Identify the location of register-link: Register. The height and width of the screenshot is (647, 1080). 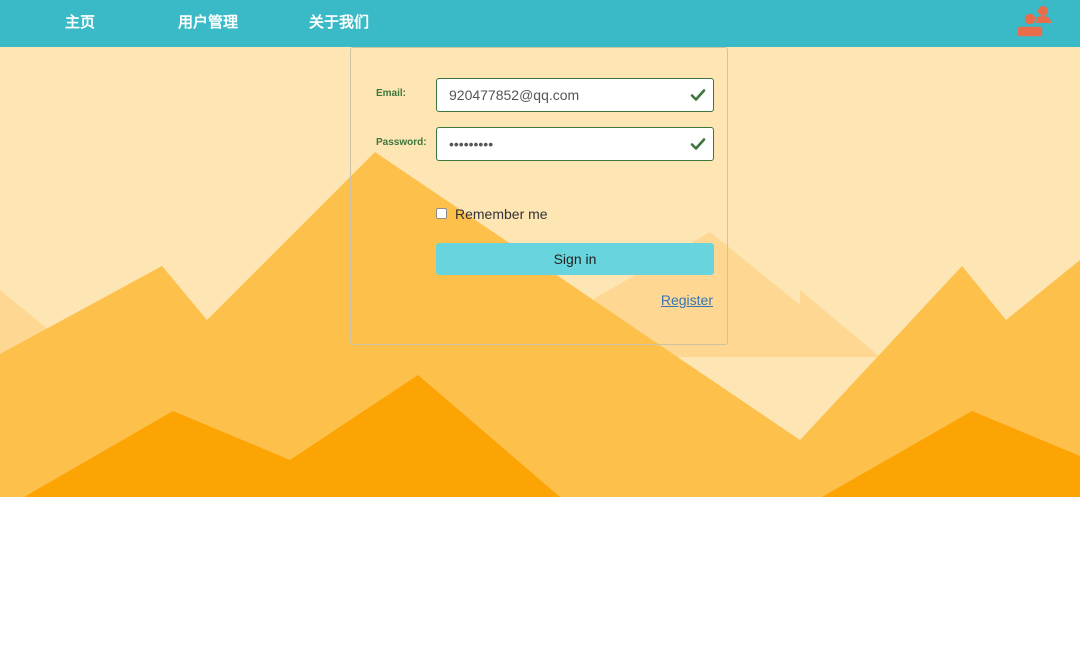
(687, 300).